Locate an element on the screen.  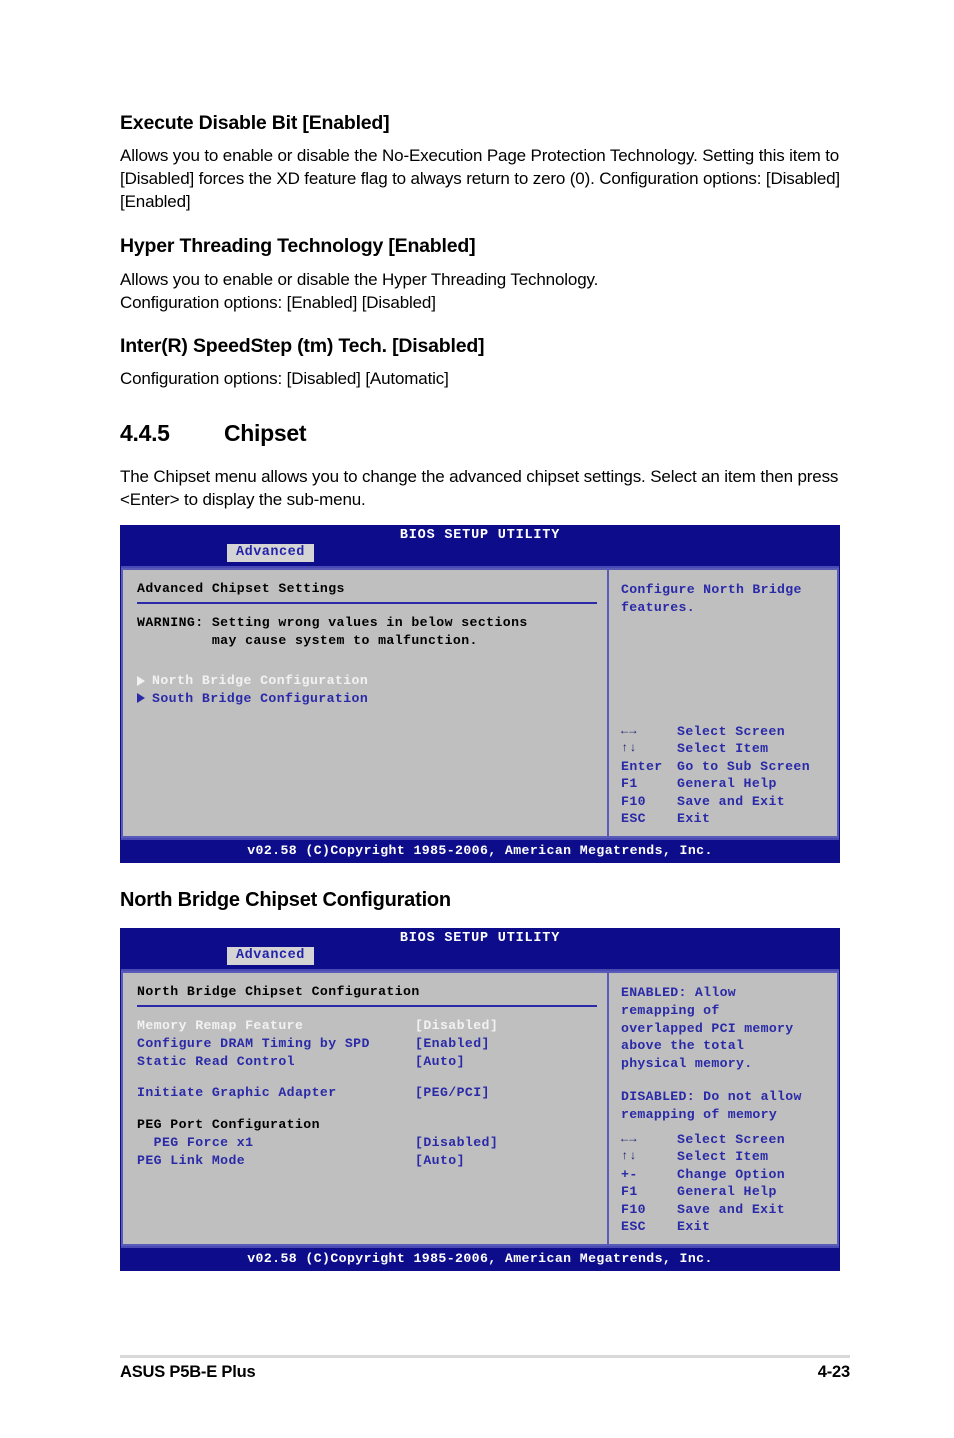
menu-item-label: North Bridge Configuration is located at coordinates (260, 681).